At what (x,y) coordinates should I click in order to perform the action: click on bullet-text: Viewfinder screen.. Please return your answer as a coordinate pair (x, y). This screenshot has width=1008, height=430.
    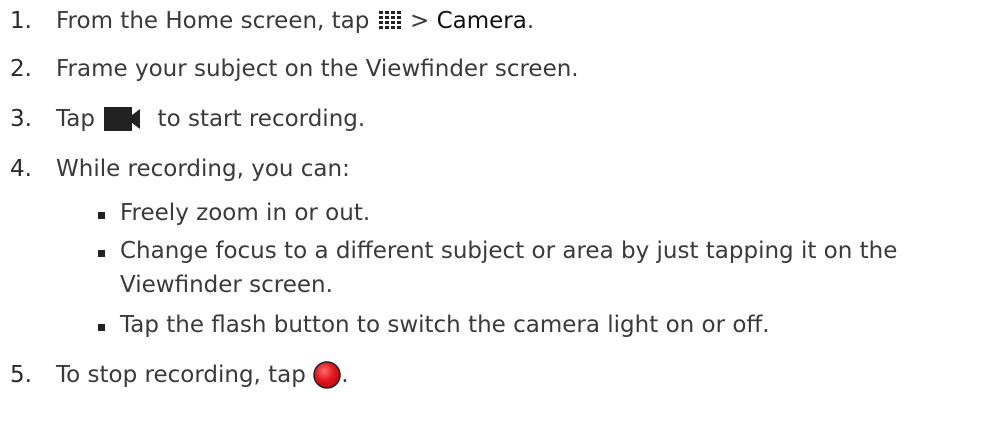
    Looking at the image, I should click on (226, 285).